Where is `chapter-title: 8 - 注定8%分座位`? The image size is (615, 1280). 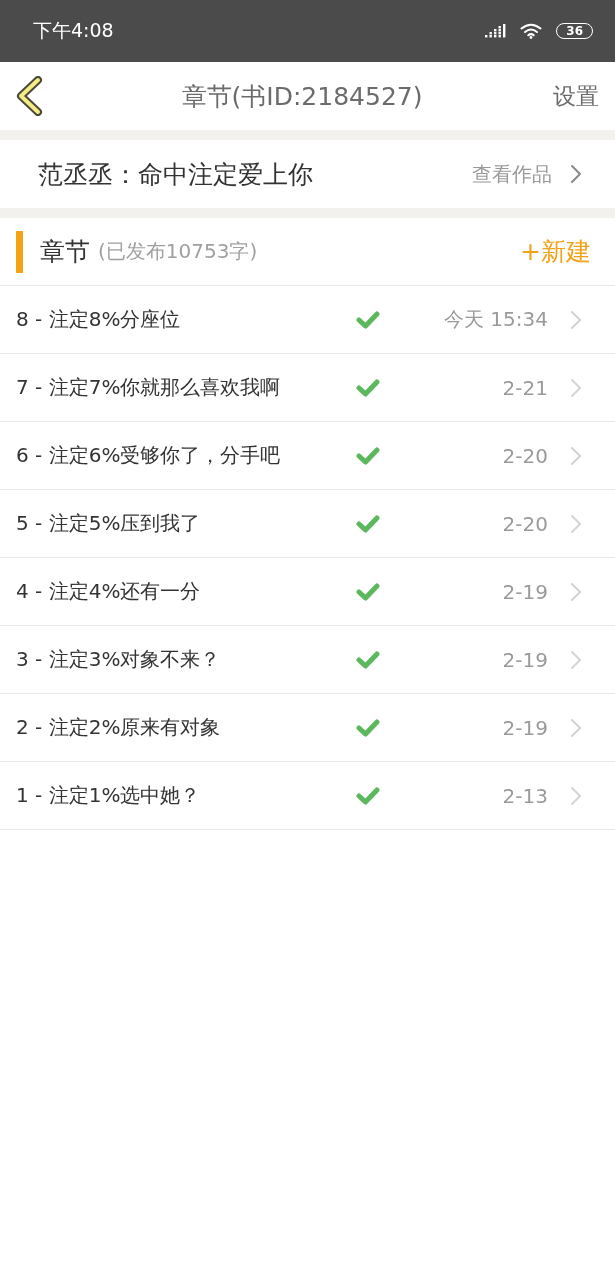
chapter-title: 8 - 注定8%分座位 is located at coordinates (186, 319).